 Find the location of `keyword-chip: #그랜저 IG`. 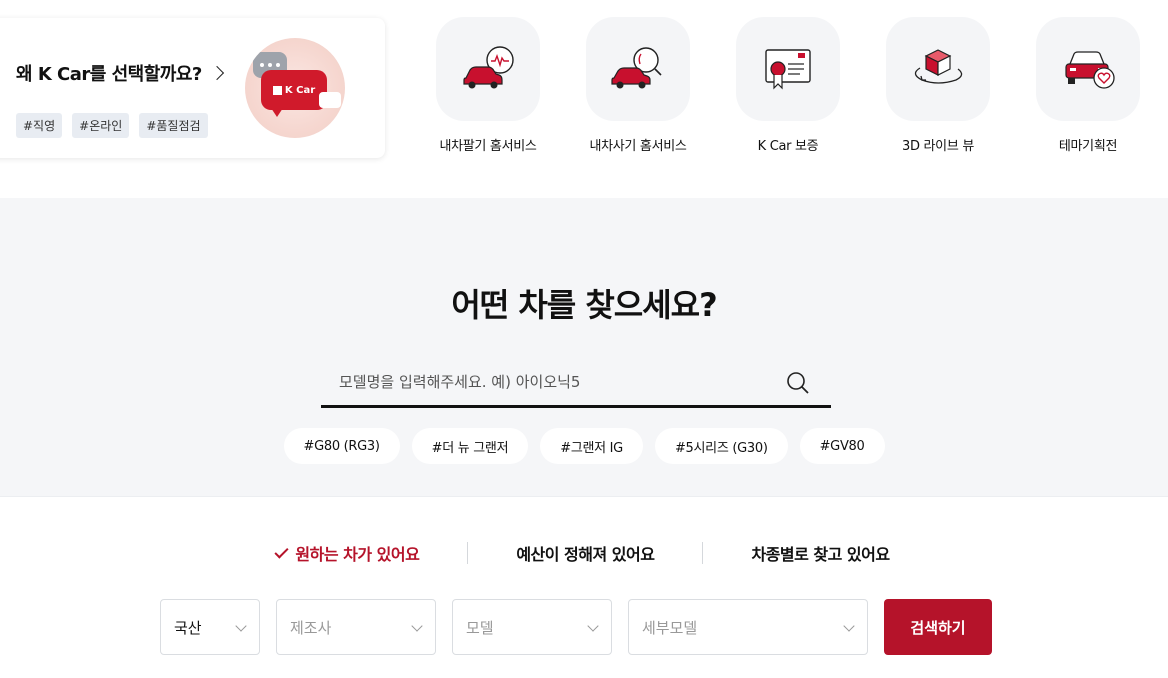

keyword-chip: #그랜저 IG is located at coordinates (591, 446).